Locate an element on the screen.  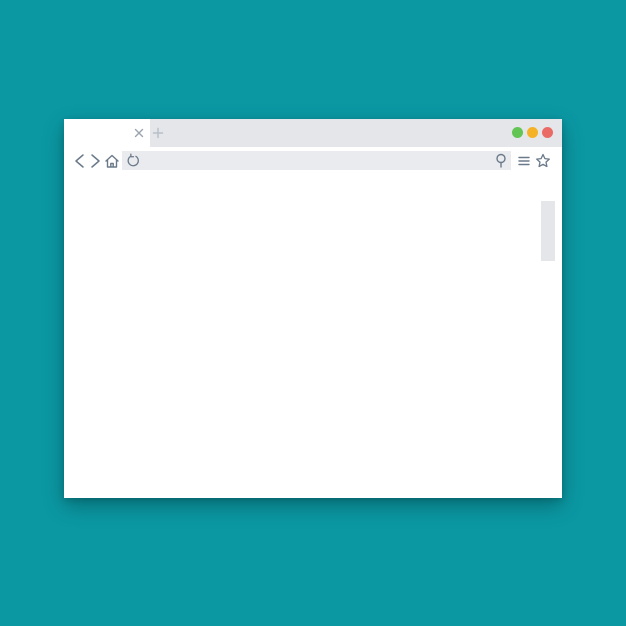
url-input is located at coordinates (316, 160).